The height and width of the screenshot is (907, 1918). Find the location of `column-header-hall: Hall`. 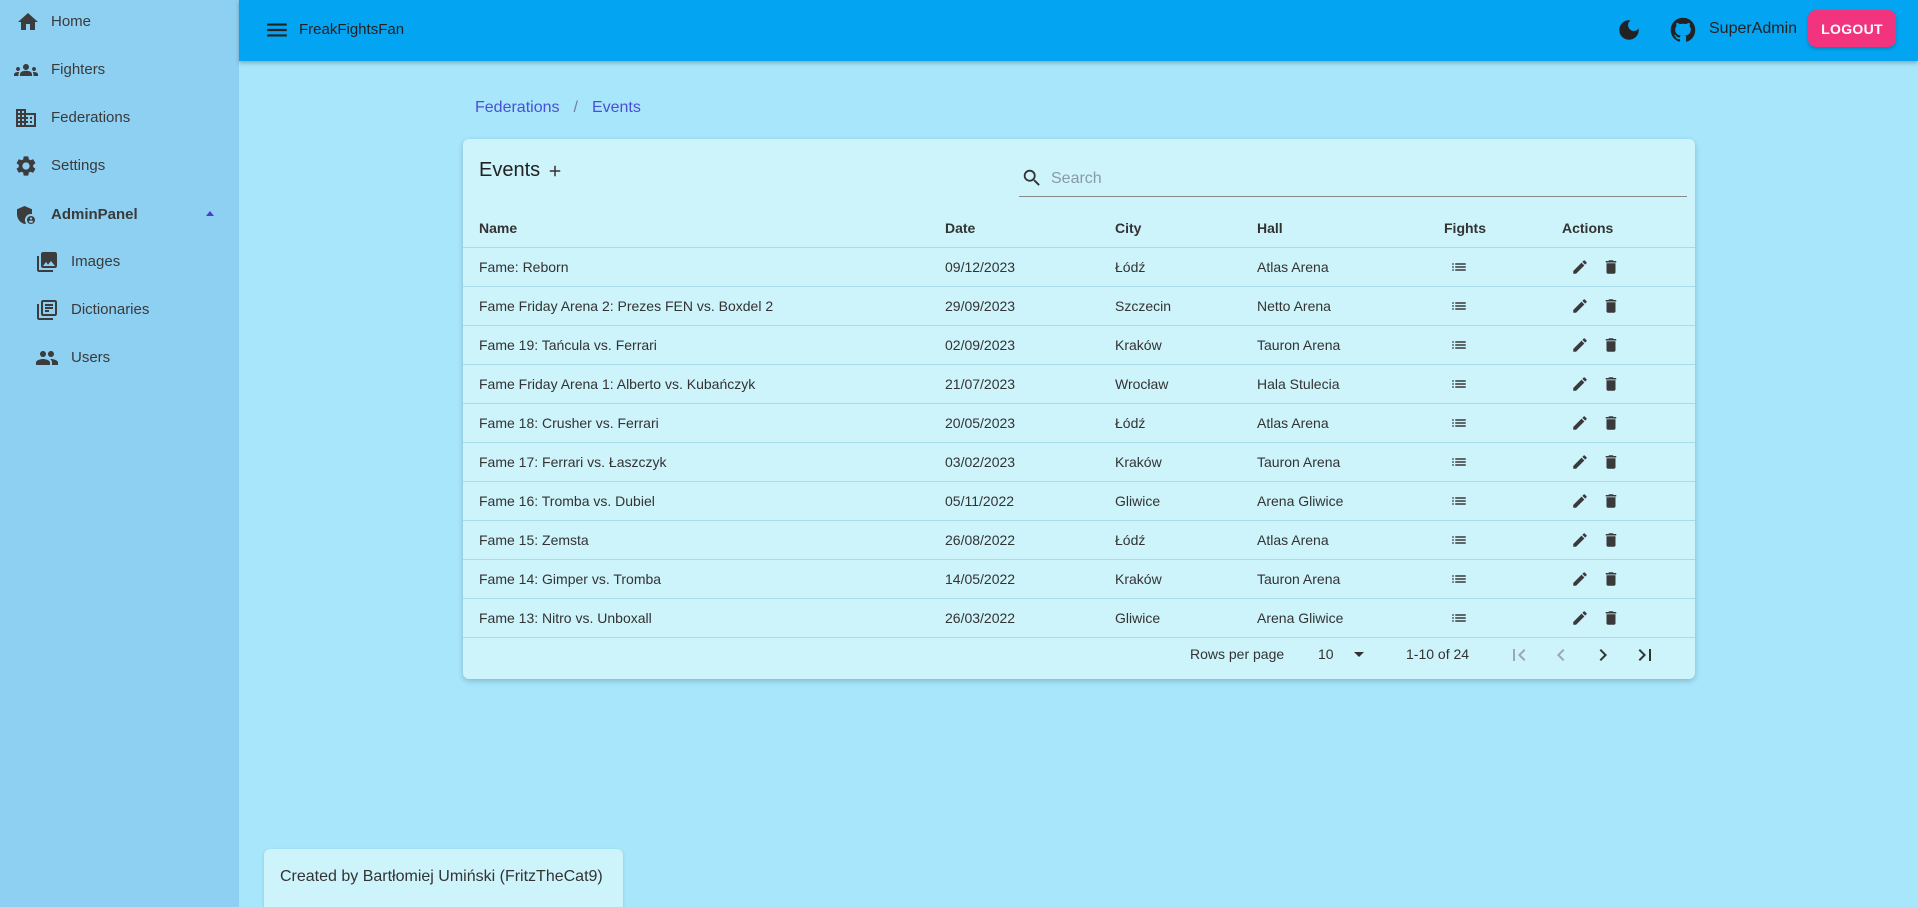

column-header-hall: Hall is located at coordinates (1350, 228).